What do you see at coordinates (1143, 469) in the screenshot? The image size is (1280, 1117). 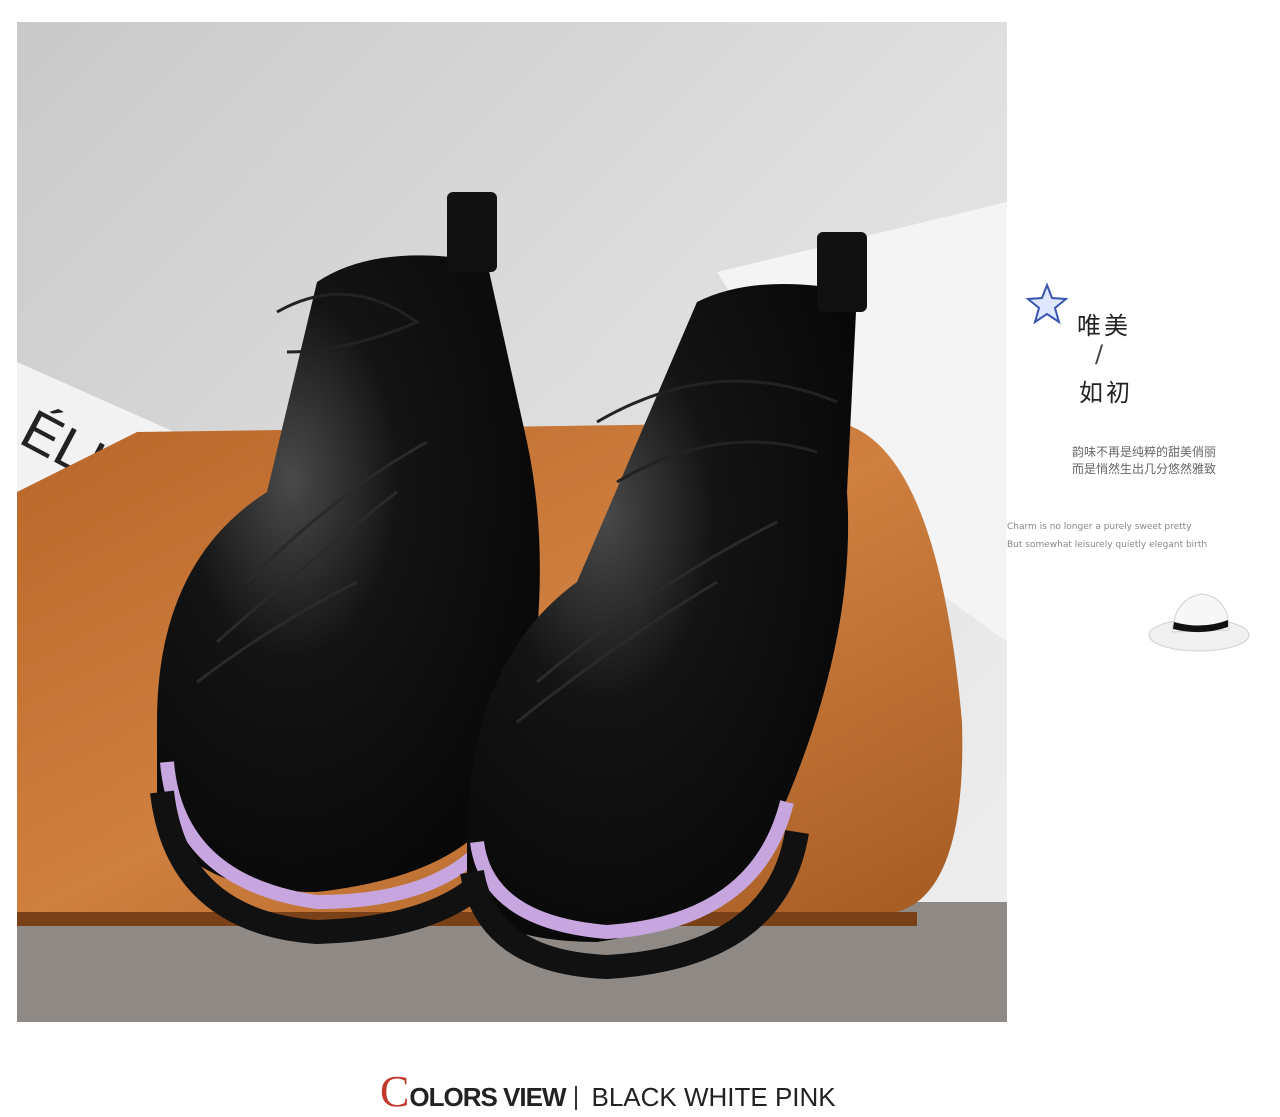 I see `chinese-line-2: 而是悄然生出几分悠然雅致` at bounding box center [1143, 469].